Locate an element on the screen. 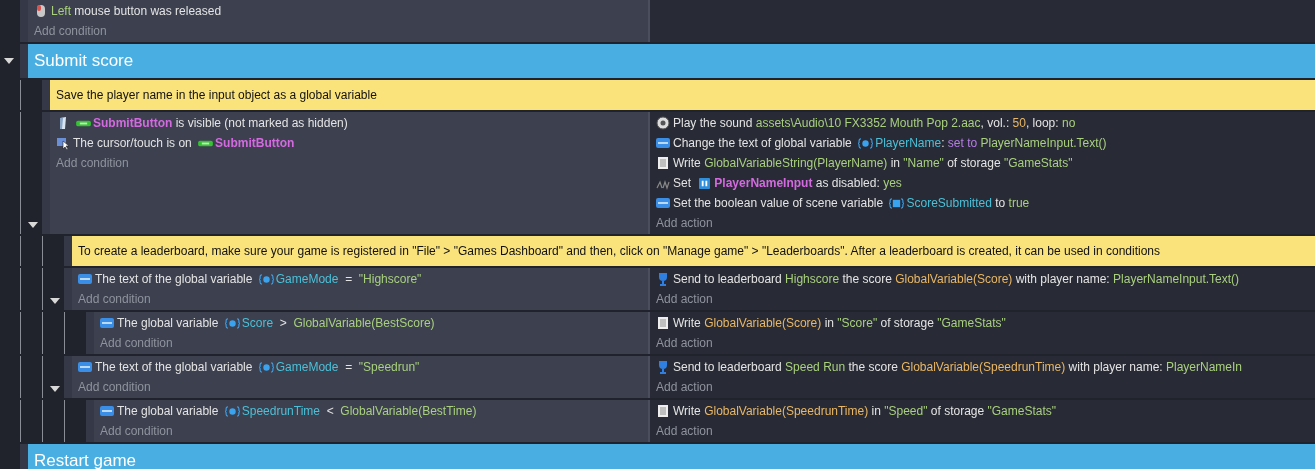  group-header: Restart game is located at coordinates (671, 456).